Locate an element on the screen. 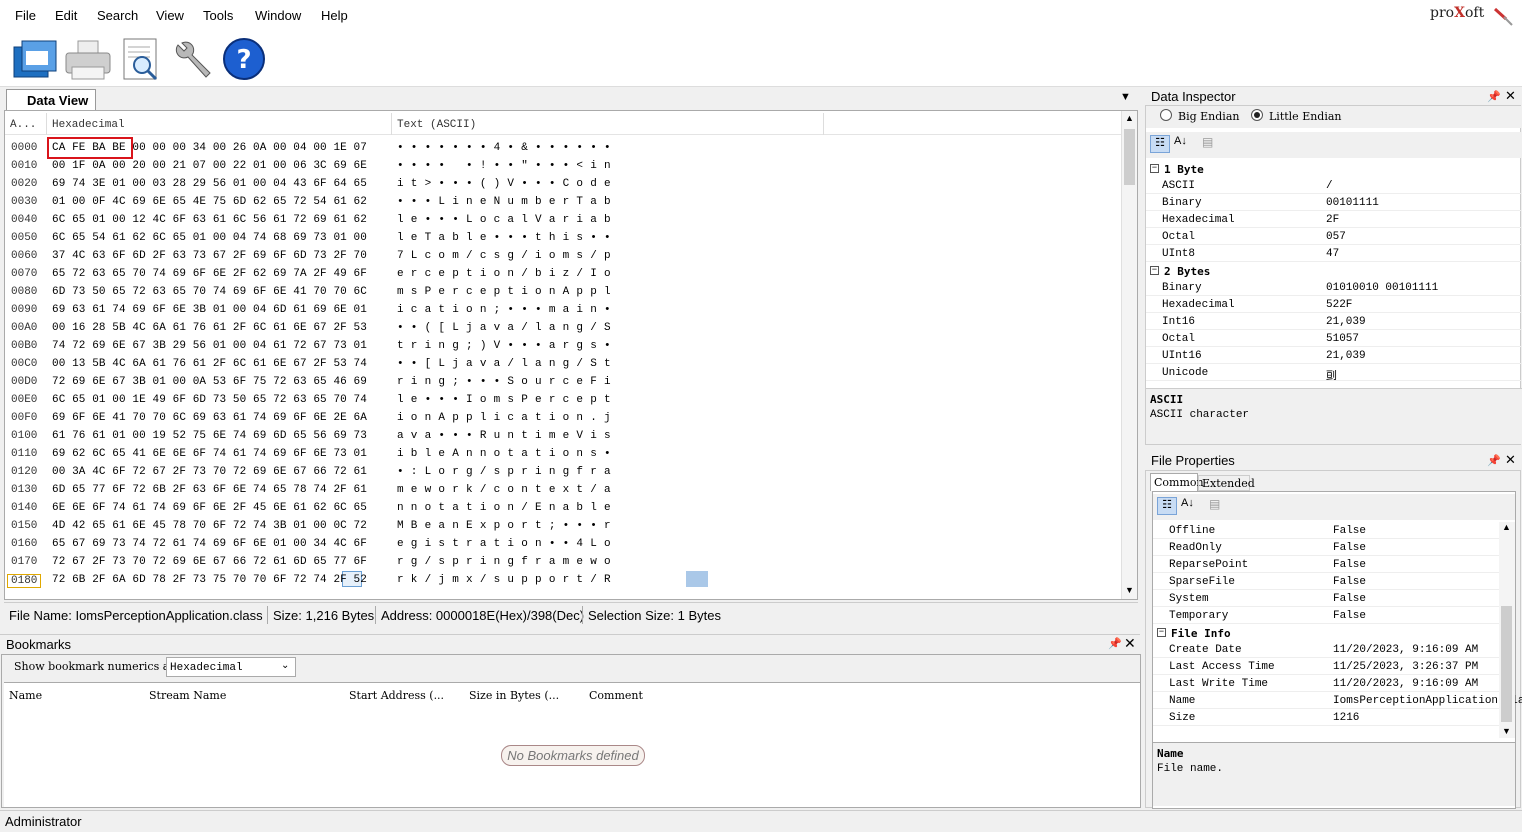  row-text: m e w o r k / c o n t e x t / a is located at coordinates (504, 490).